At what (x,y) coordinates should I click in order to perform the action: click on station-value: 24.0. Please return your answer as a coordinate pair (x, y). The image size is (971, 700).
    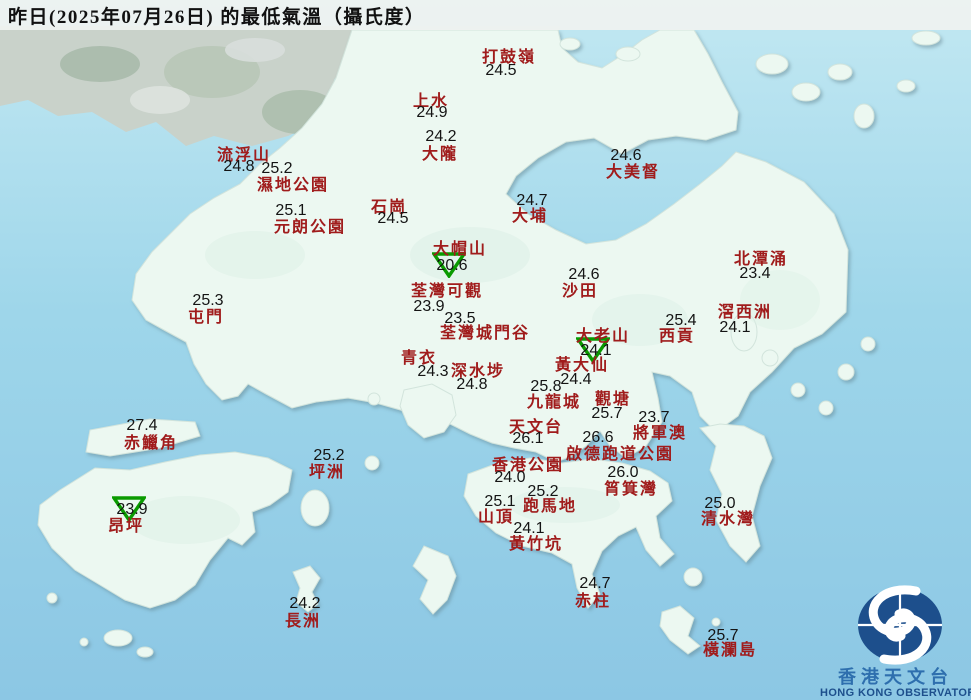
    Looking at the image, I should click on (510, 477).